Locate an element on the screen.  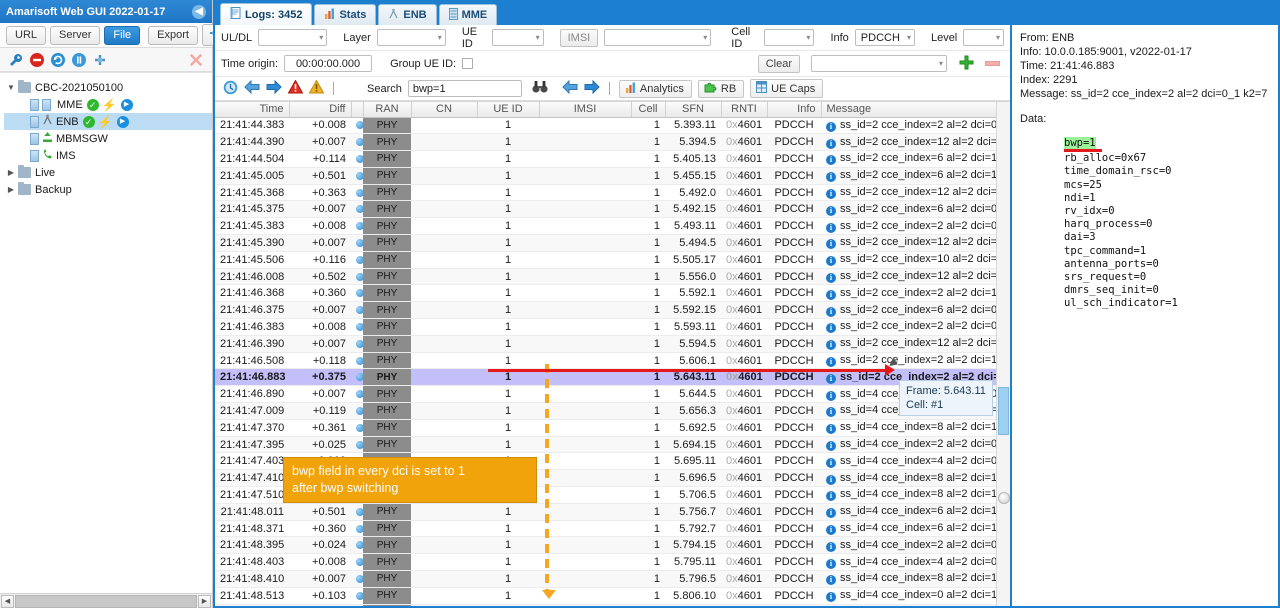
col-time: Time is located at coordinates (252, 110).